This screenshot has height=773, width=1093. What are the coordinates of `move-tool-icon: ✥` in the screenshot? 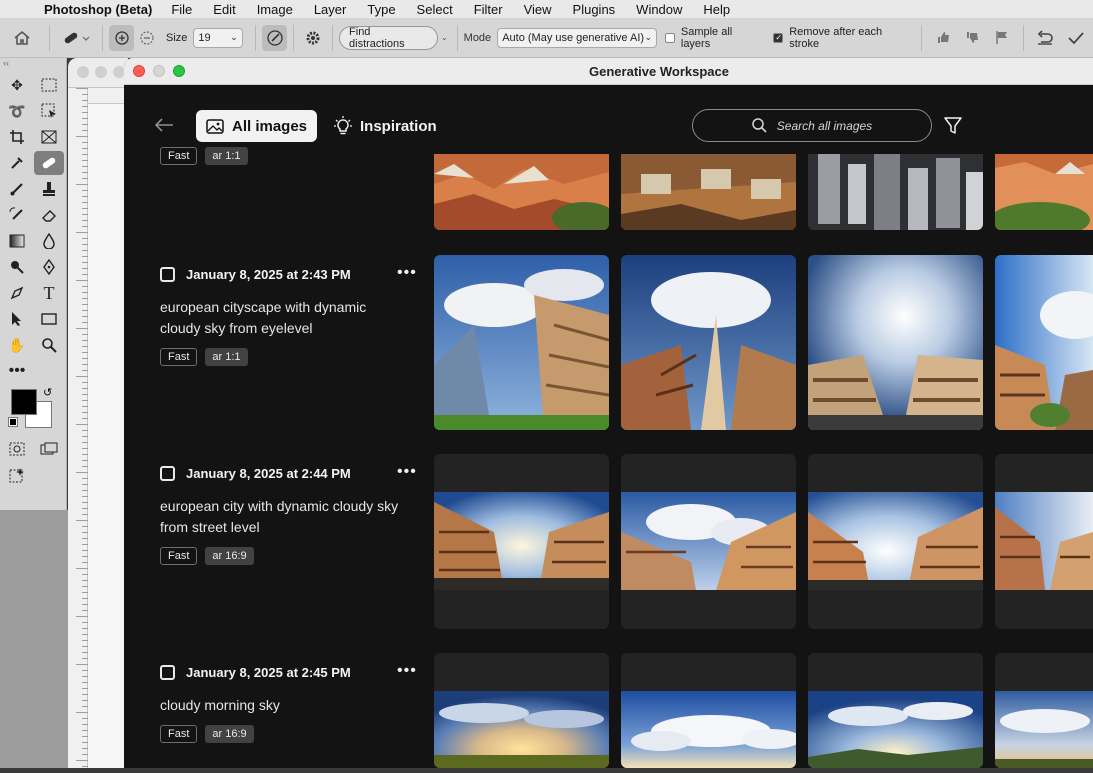 It's located at (17, 85).